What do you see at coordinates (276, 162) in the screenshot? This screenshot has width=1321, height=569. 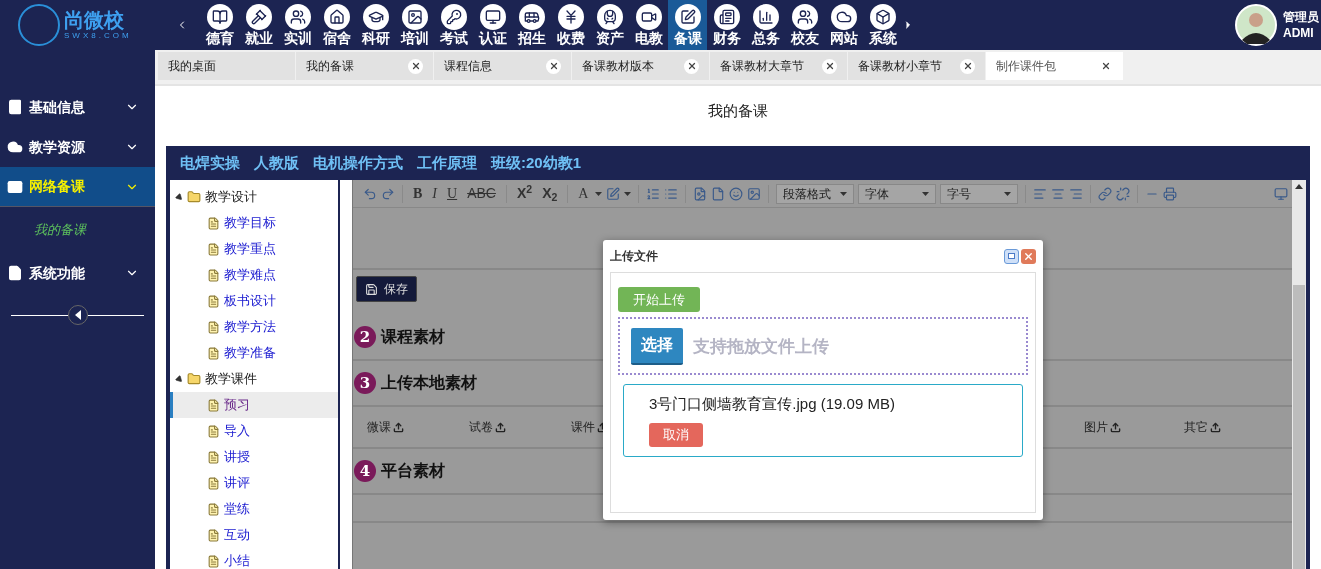 I see `breadcrumb-item: 人教版` at bounding box center [276, 162].